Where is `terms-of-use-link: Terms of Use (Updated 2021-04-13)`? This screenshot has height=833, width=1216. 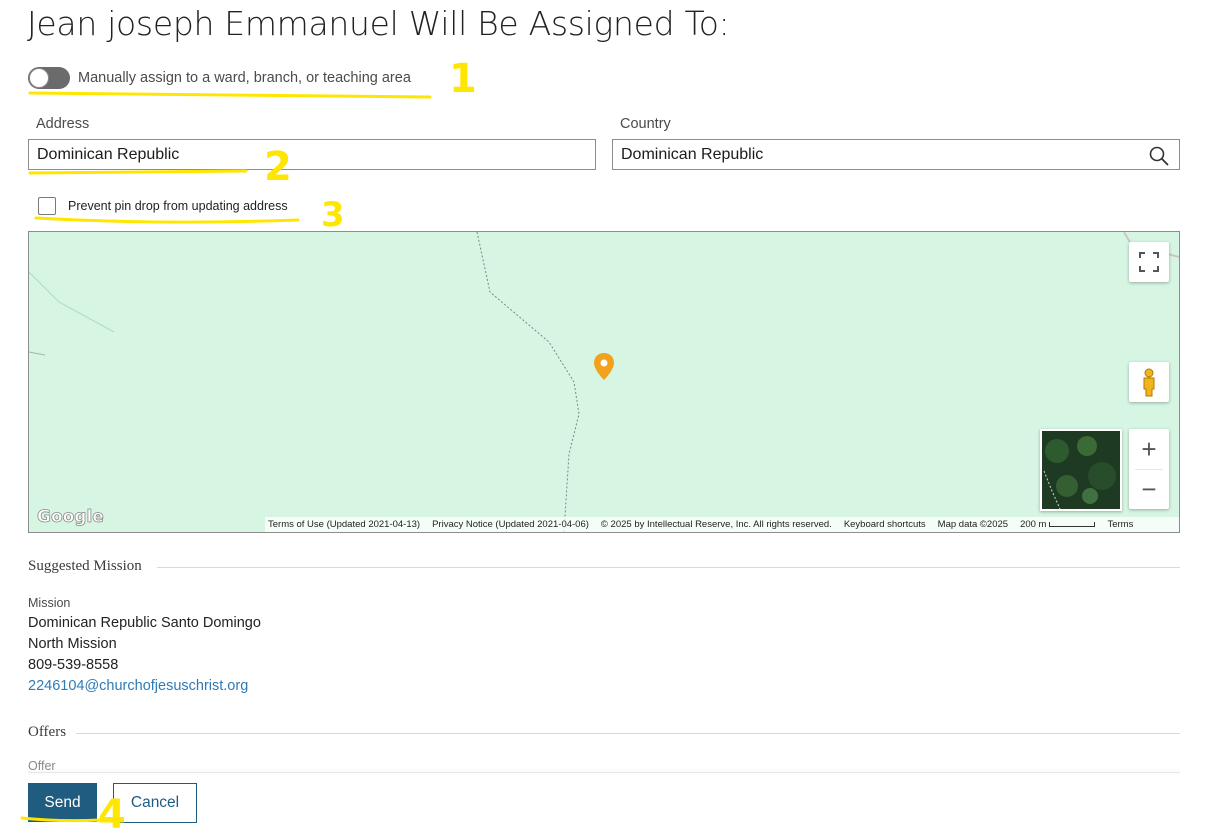
terms-of-use-link: Terms of Use (Updated 2021-04-13) is located at coordinates (344, 524).